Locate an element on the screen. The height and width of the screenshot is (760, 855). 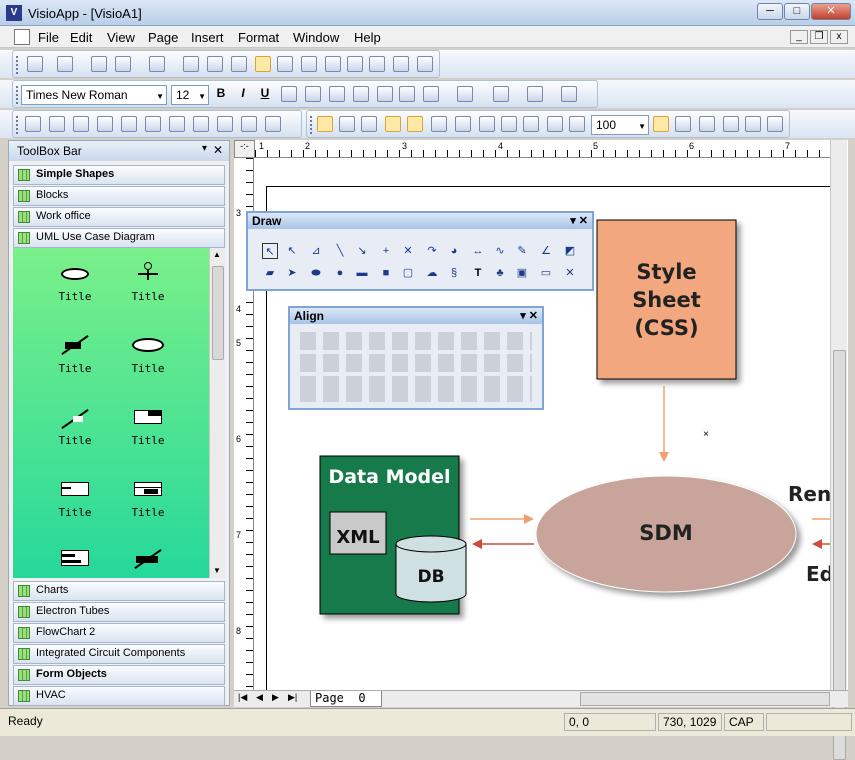
align-right-icon is located at coordinates (337, 94).